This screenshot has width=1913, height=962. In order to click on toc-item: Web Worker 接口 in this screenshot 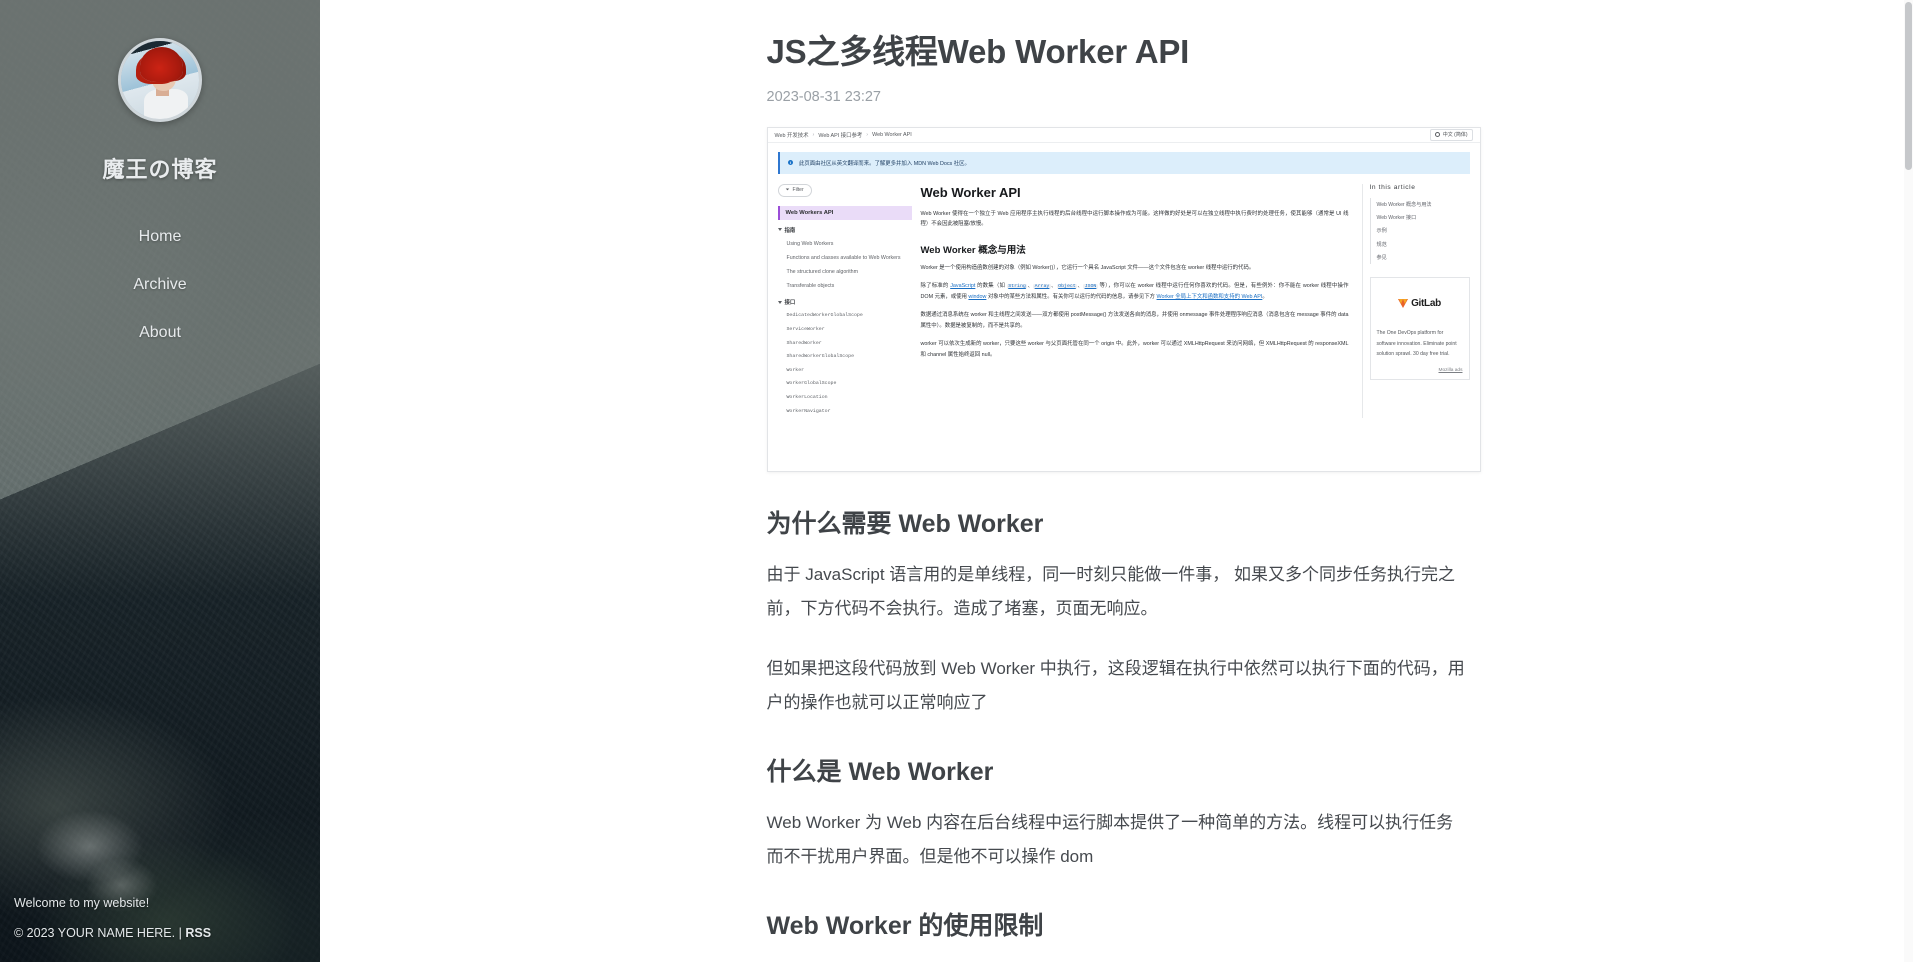, I will do `click(1423, 217)`.